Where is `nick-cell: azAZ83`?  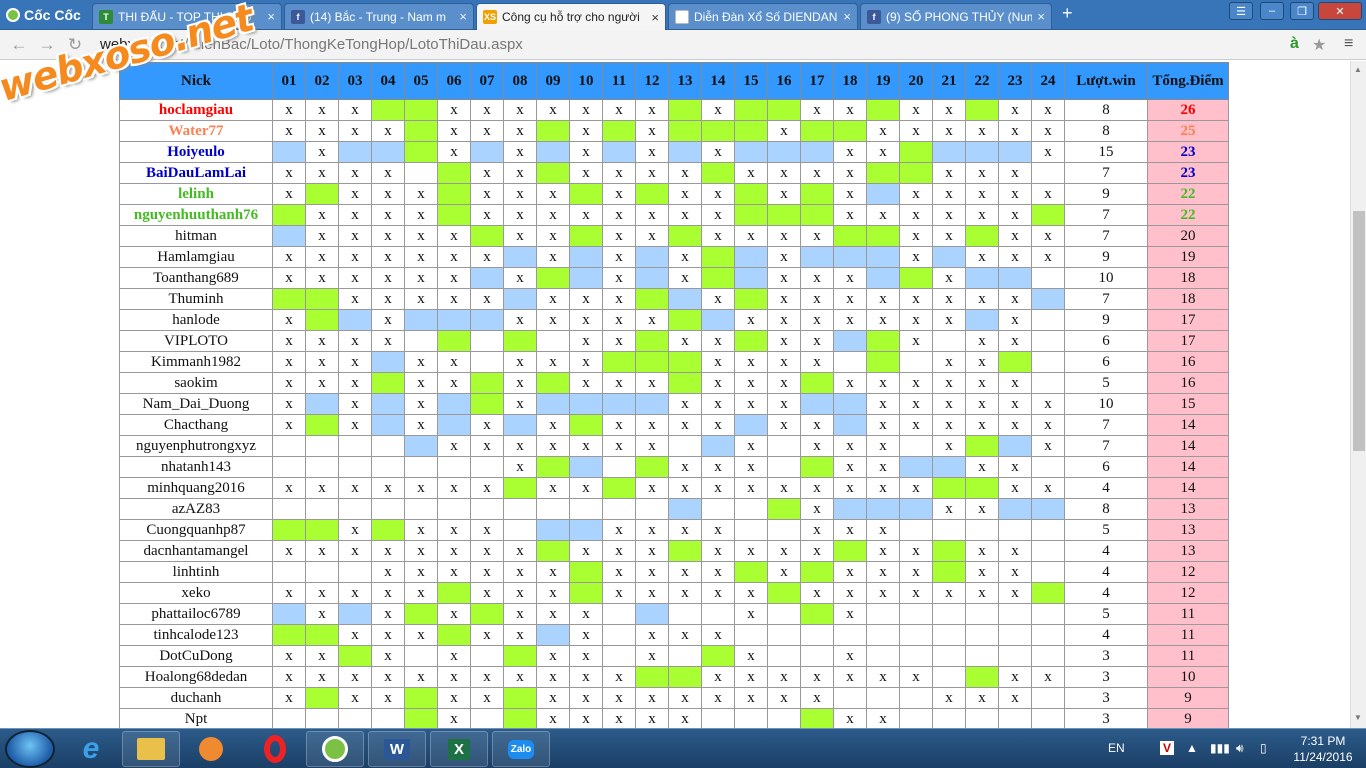 nick-cell: azAZ83 is located at coordinates (196, 509).